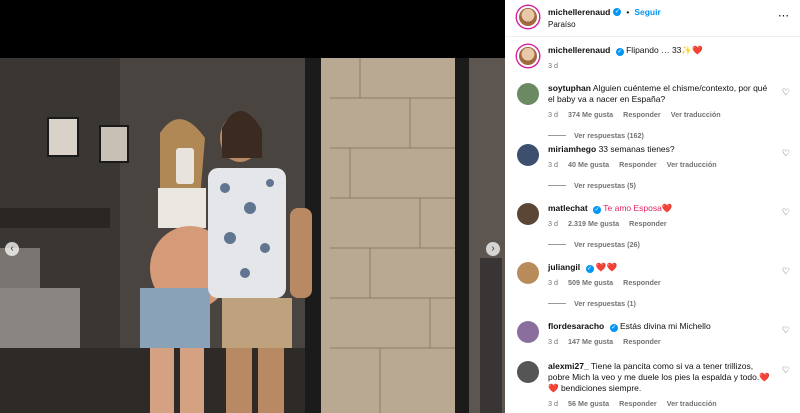 Image resolution: width=800 pixels, height=413 pixels. Describe the element at coordinates (569, 88) in the screenshot. I see `comment-username: soytuphan` at that location.